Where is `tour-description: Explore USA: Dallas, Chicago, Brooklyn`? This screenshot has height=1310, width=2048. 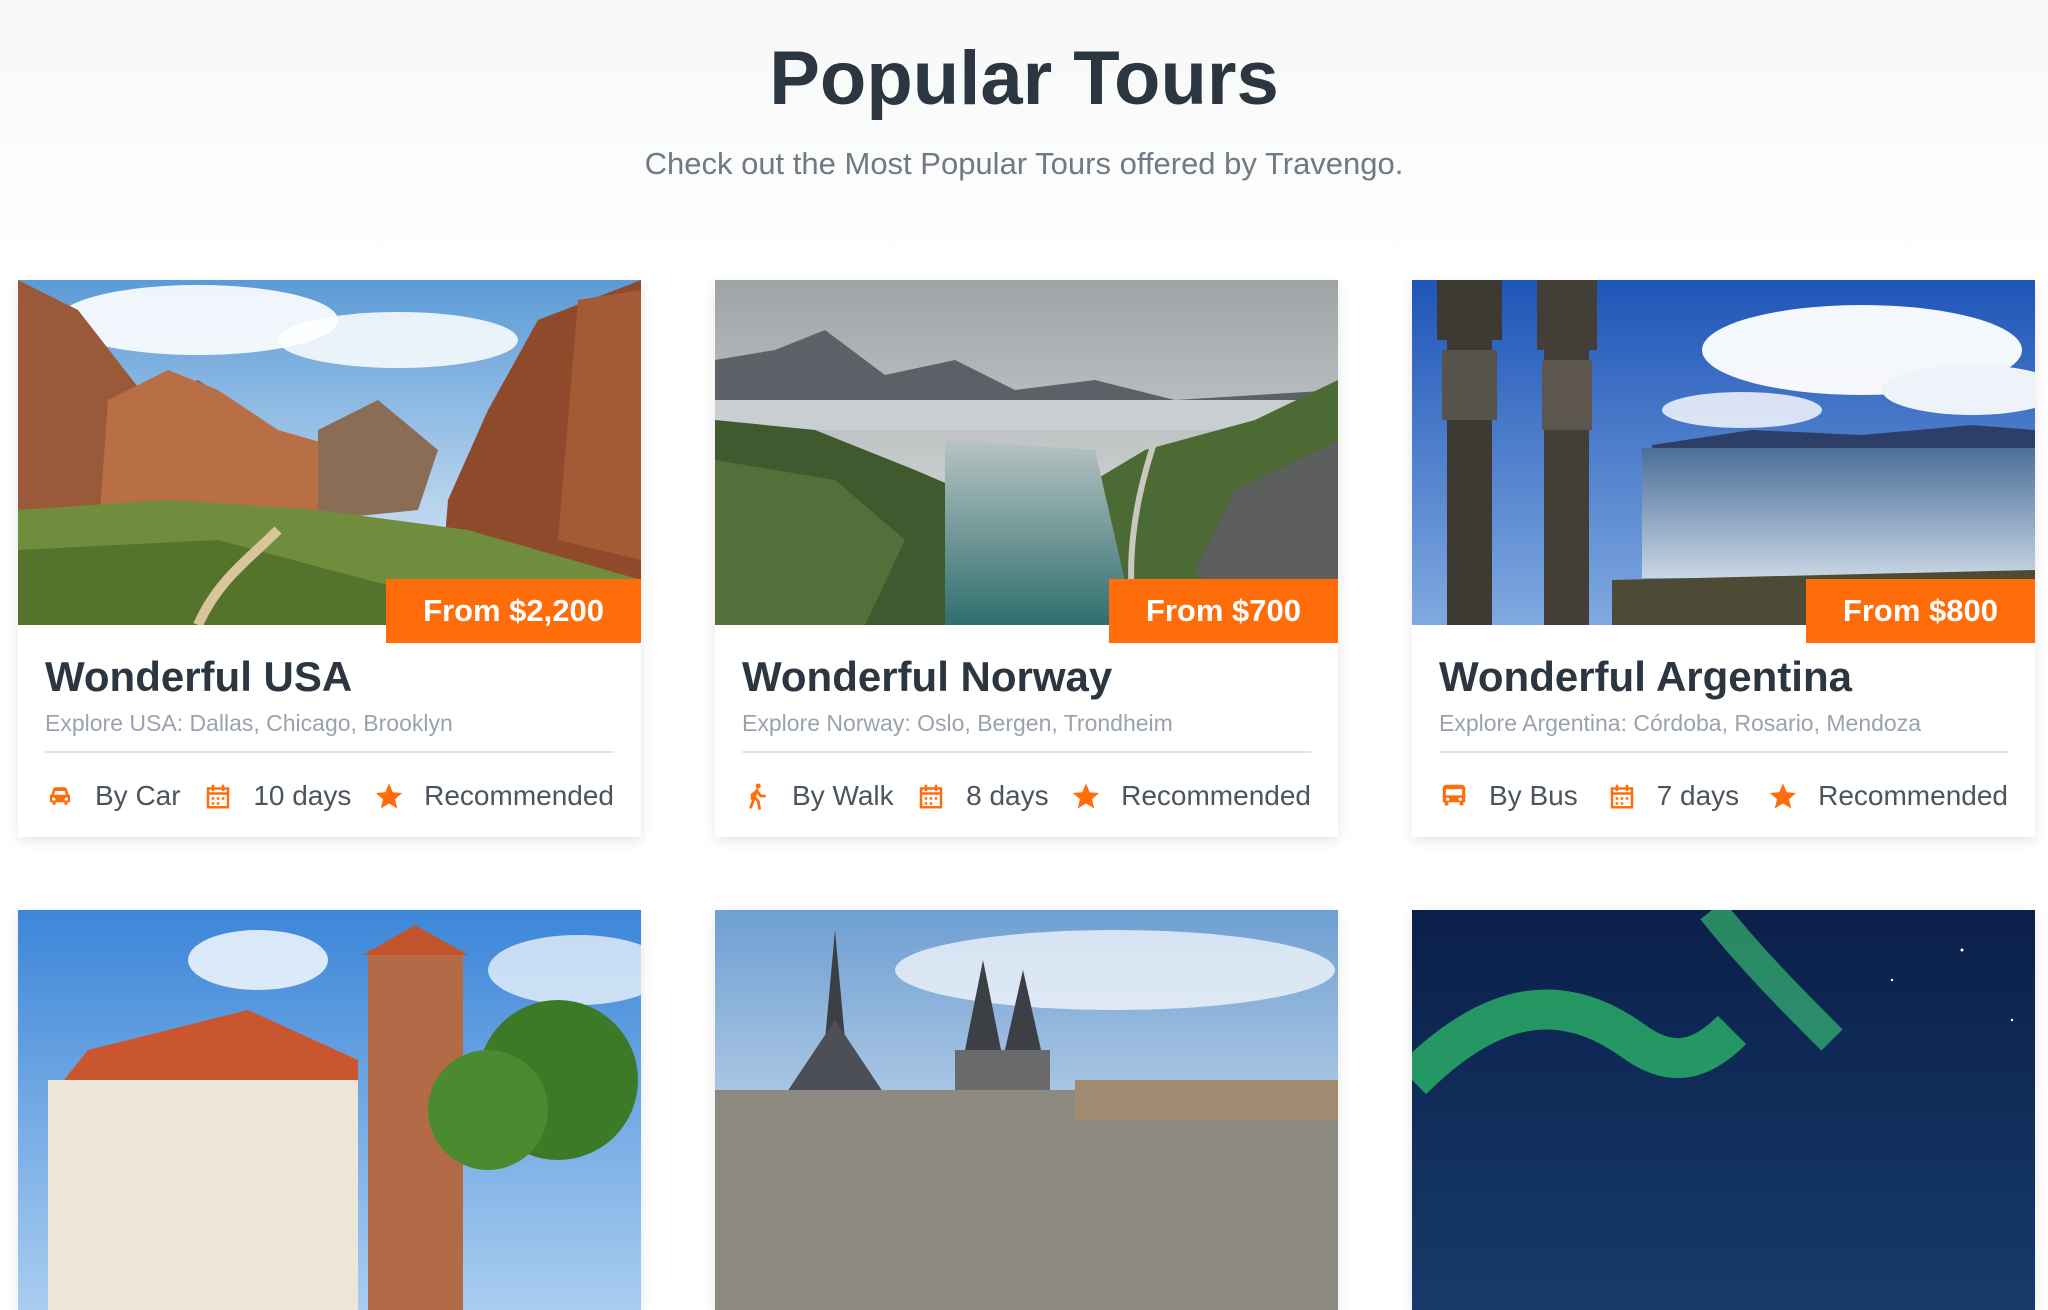
tour-description: Explore USA: Dallas, Chicago, Brooklyn is located at coordinates (249, 723).